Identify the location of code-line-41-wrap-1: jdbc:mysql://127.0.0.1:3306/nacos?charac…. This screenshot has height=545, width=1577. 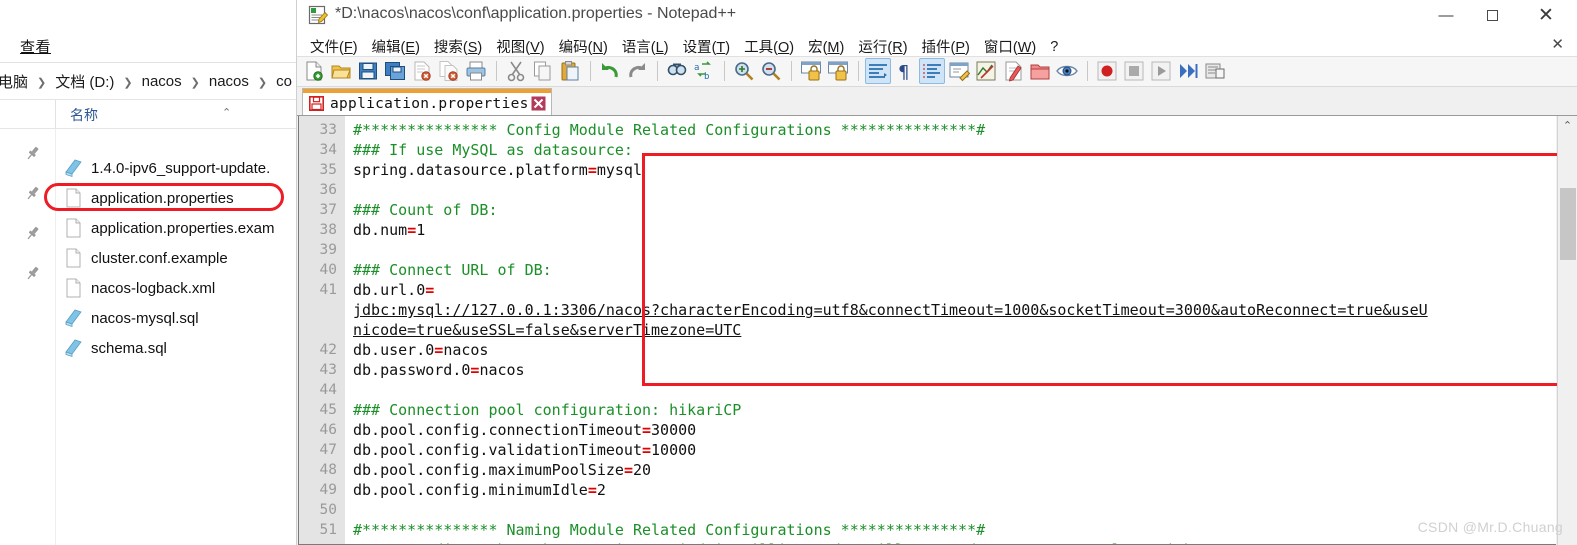
(890, 310).